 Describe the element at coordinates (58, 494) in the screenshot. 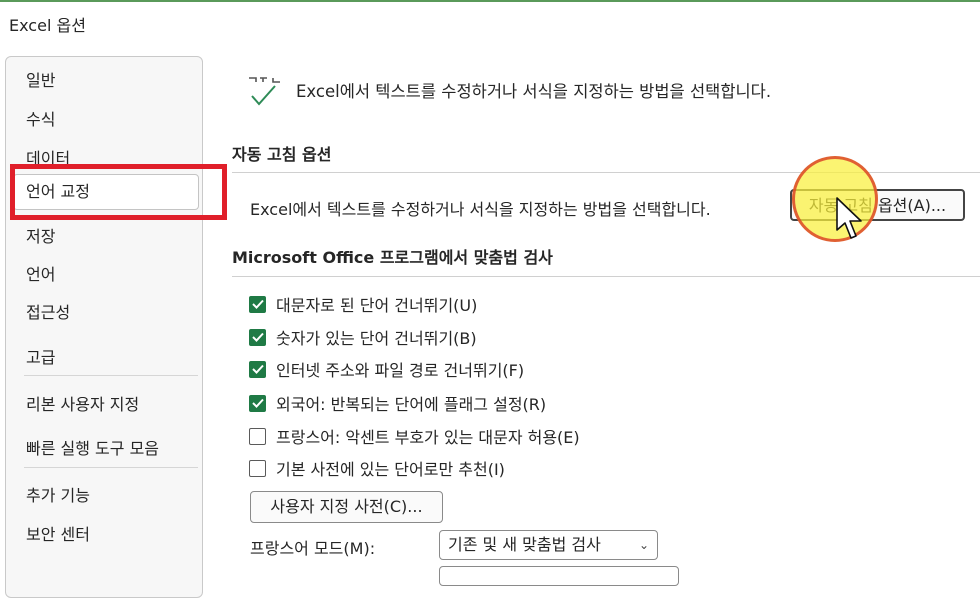

I see `sidebar-item-add-ins: 추가 기능` at that location.